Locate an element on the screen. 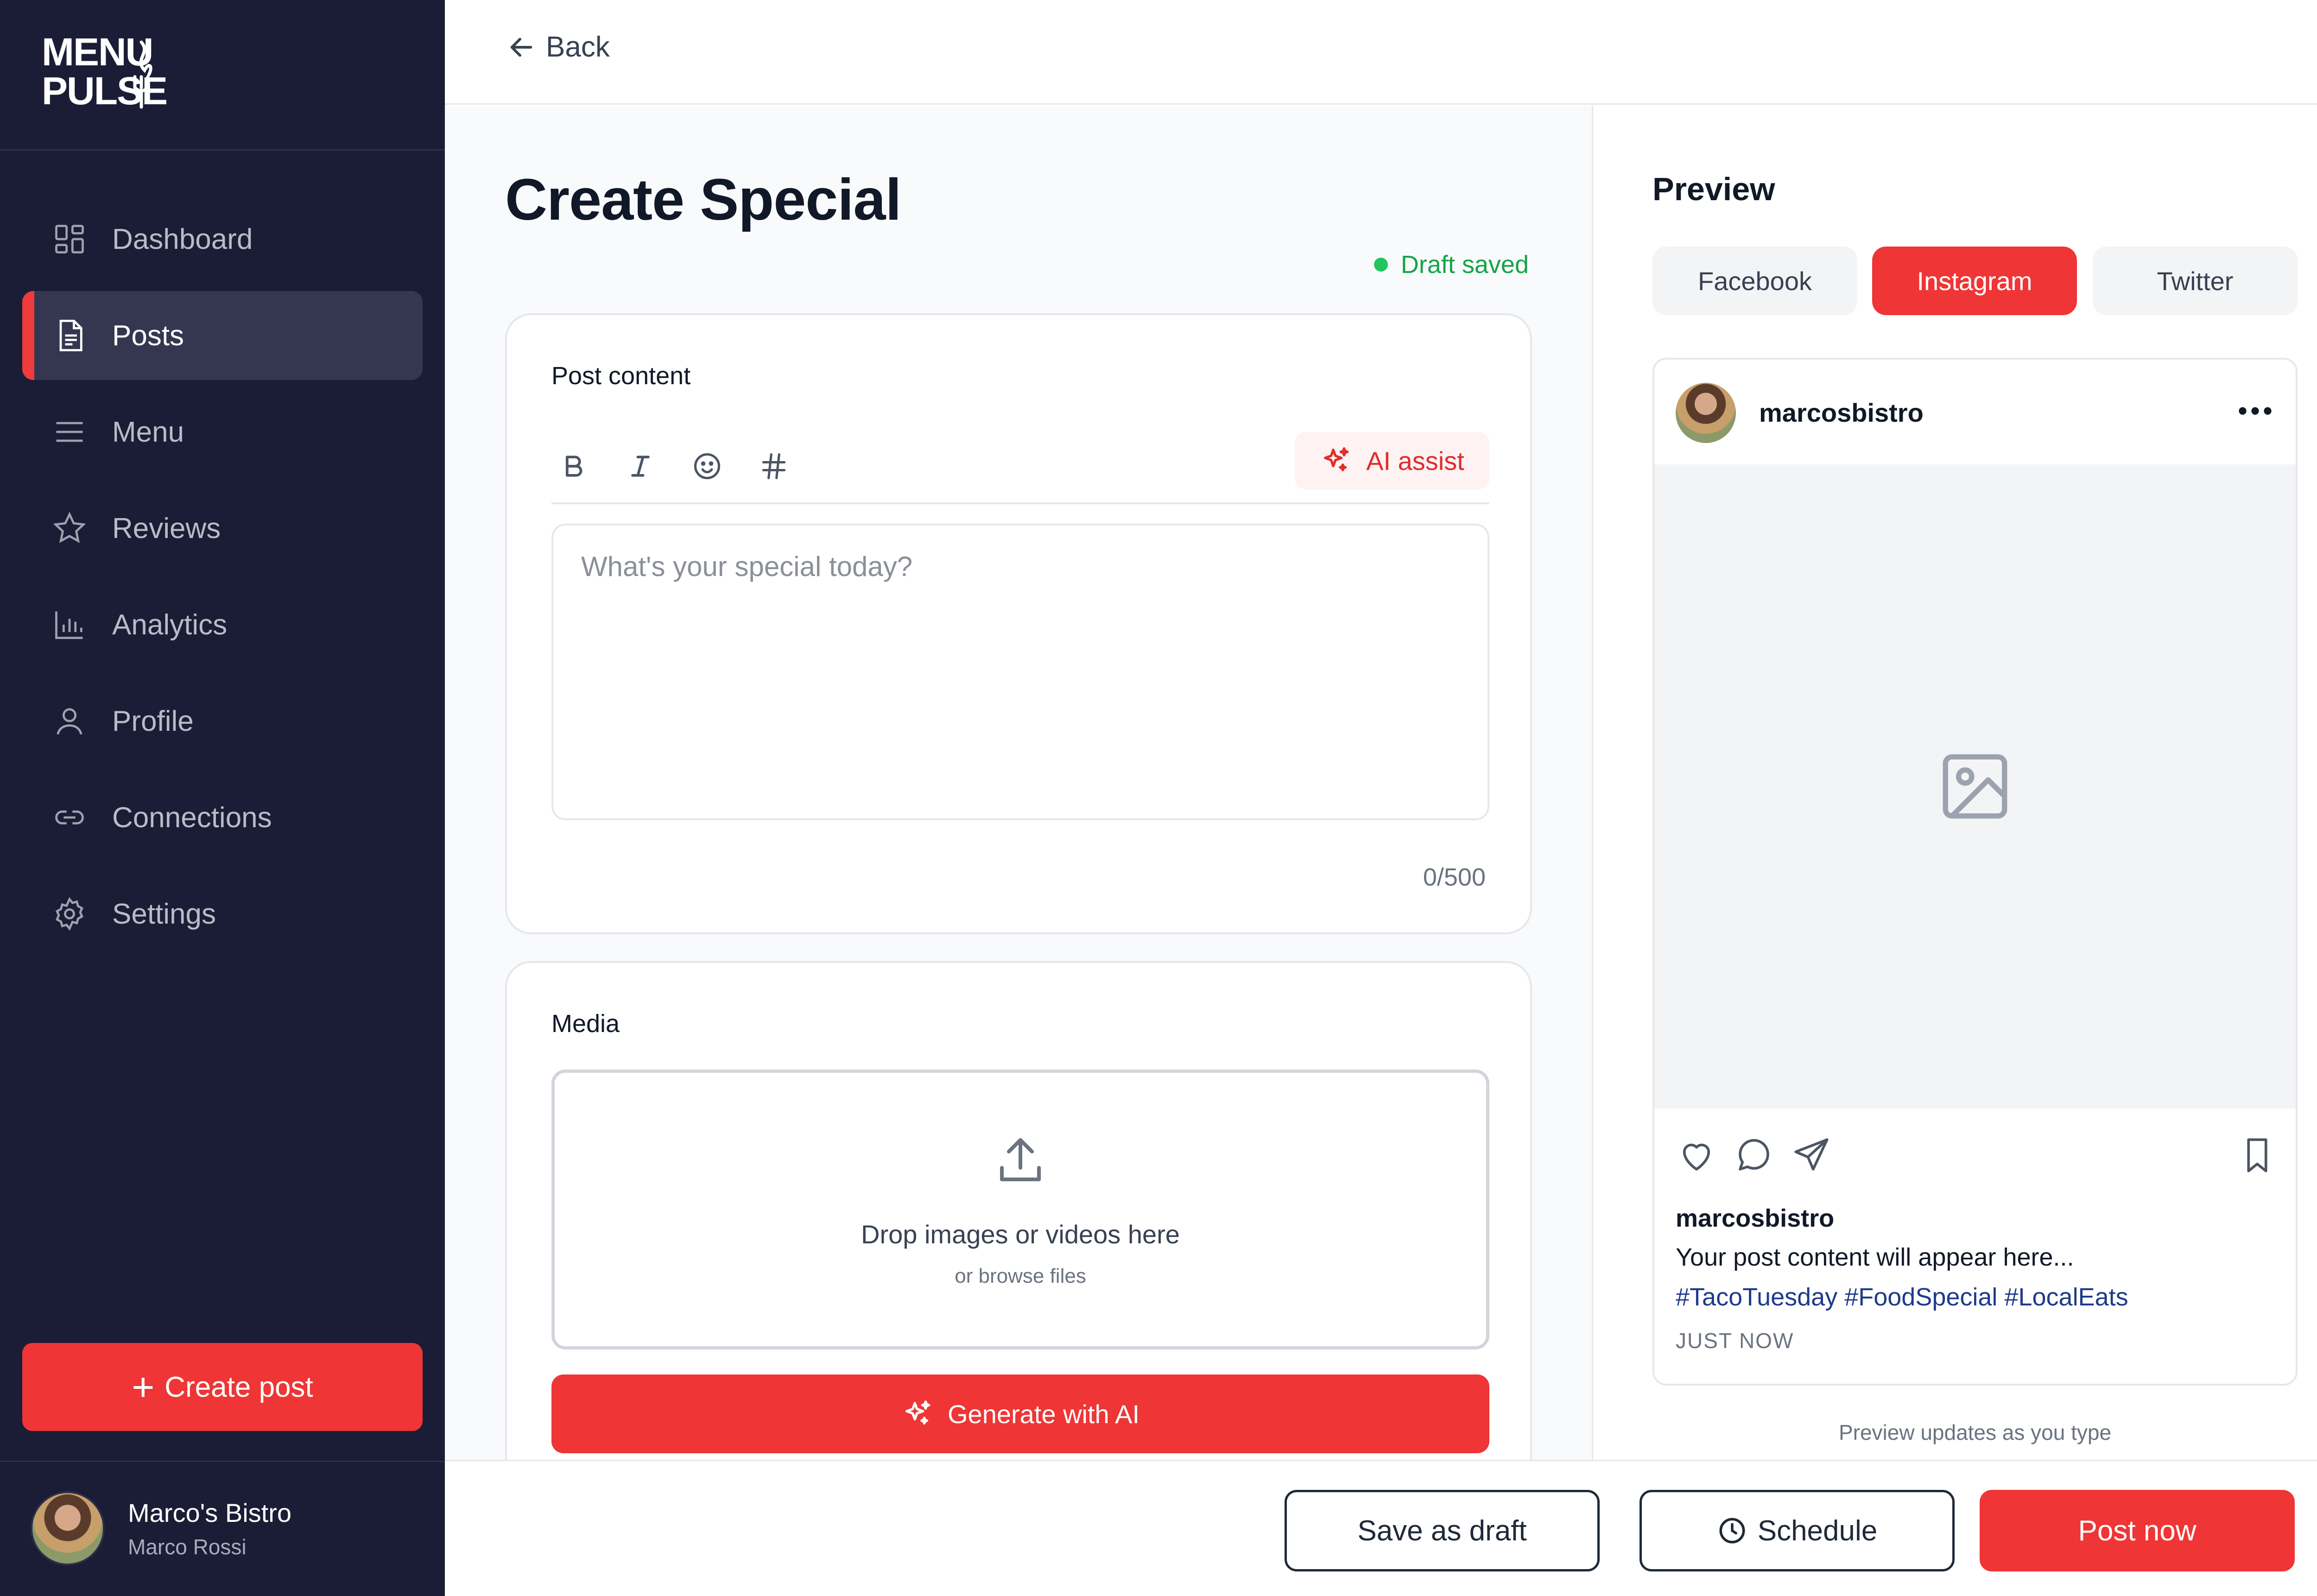 The width and height of the screenshot is (2317, 1596). sidebar-item-label: Posts is located at coordinates (148, 336).